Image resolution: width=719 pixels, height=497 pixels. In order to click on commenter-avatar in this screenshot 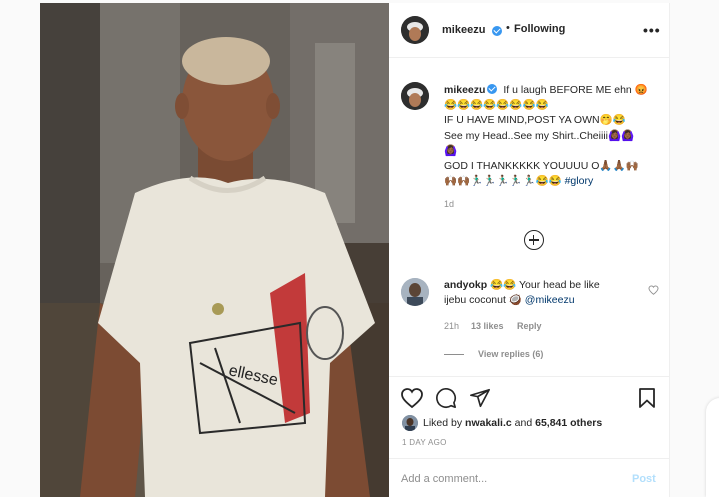, I will do `click(415, 292)`.